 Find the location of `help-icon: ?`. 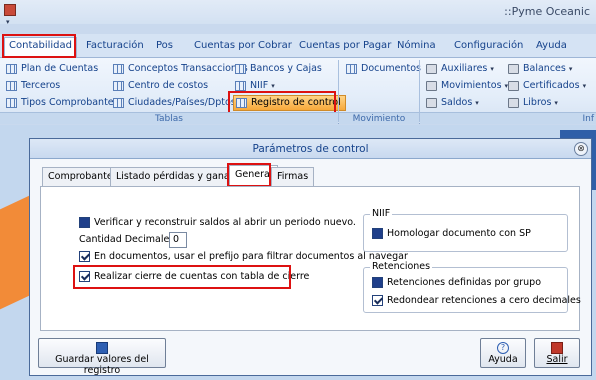

help-icon: ? is located at coordinates (503, 348).